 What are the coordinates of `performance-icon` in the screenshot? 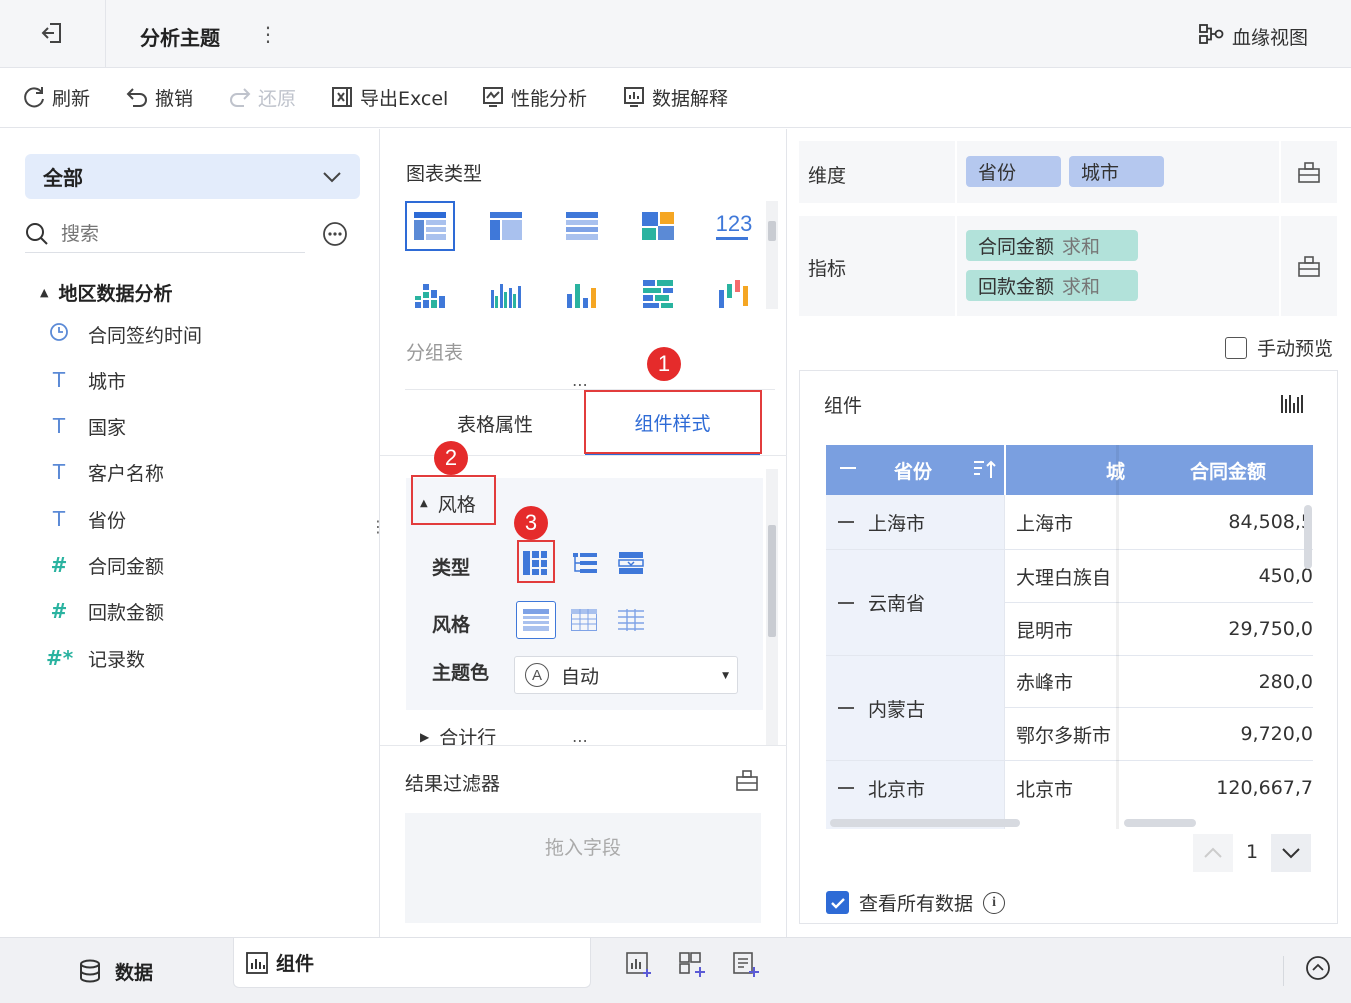 It's located at (493, 97).